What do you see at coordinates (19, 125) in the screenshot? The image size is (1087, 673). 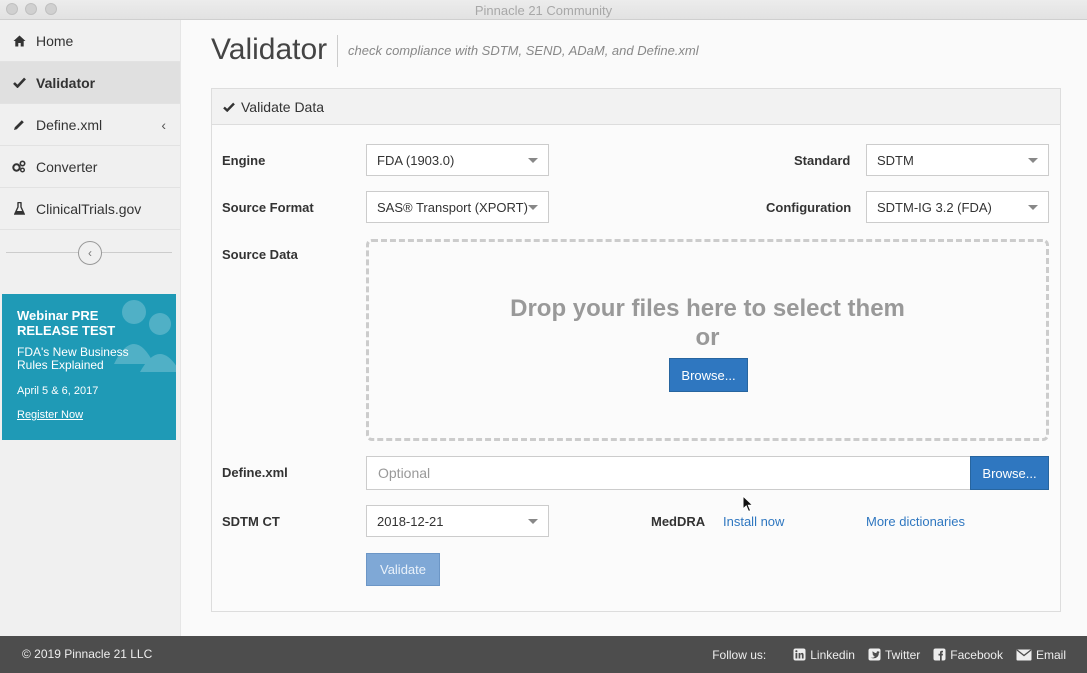 I see `pencil-icon` at bounding box center [19, 125].